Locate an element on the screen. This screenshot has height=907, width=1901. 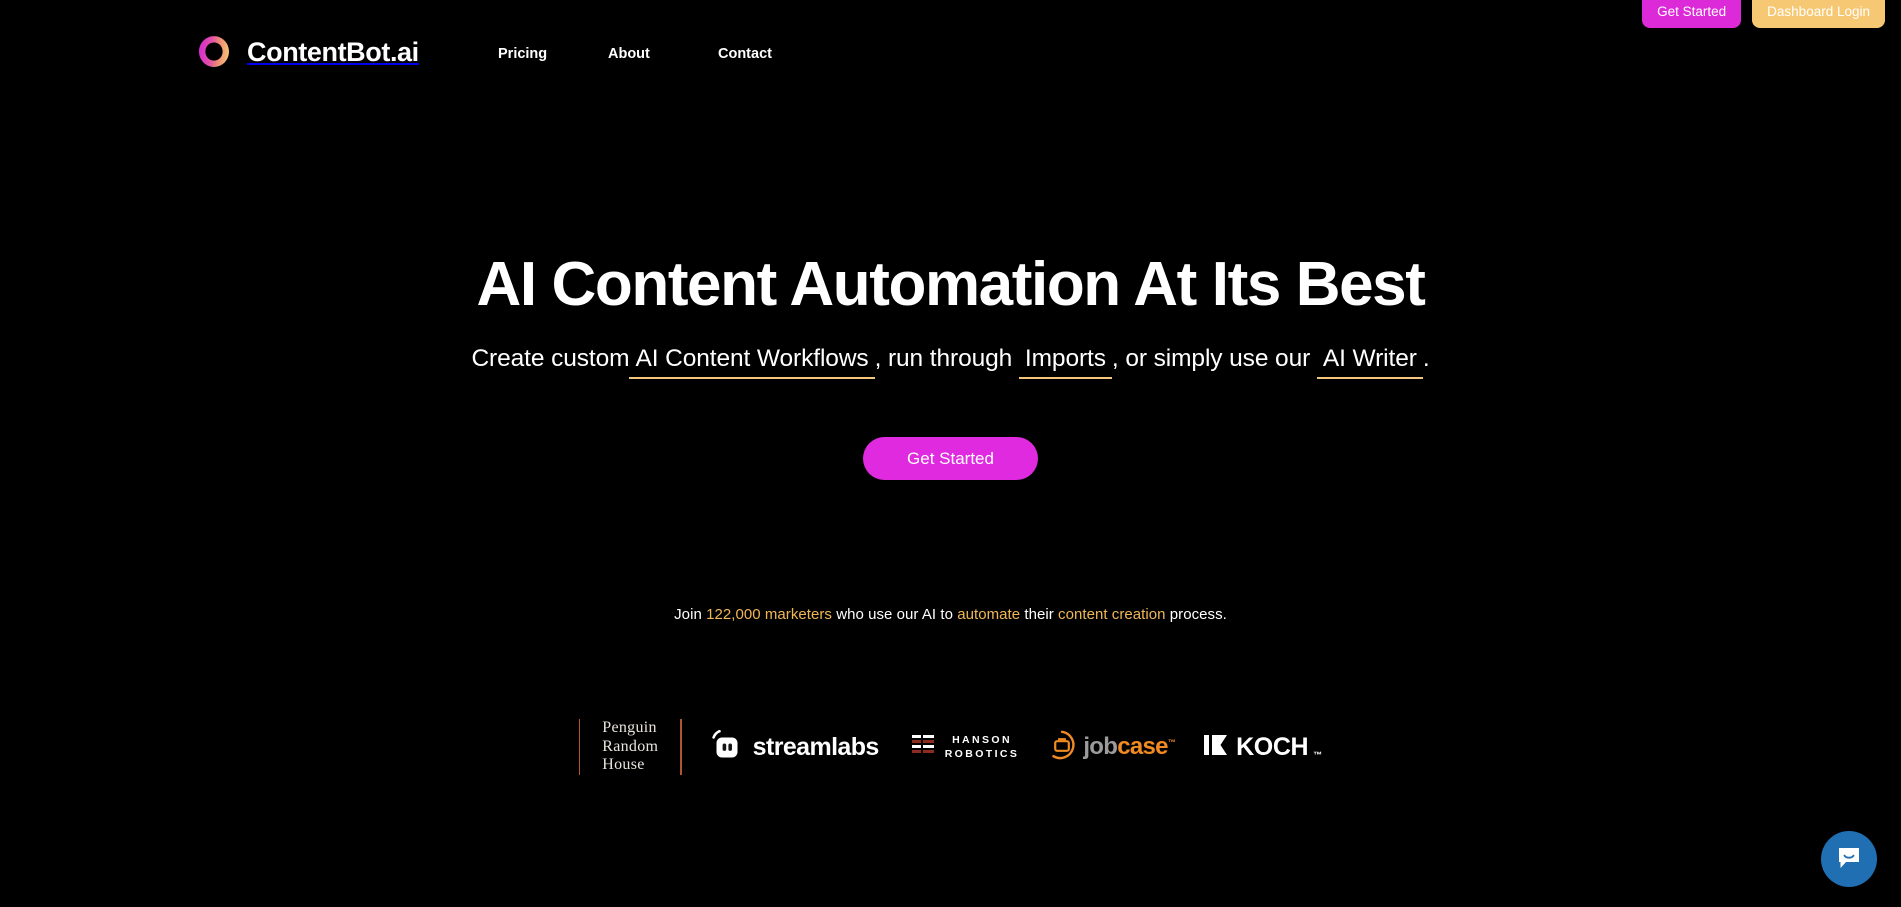
koch-arrow-mark-icon is located at coordinates (1217, 747).